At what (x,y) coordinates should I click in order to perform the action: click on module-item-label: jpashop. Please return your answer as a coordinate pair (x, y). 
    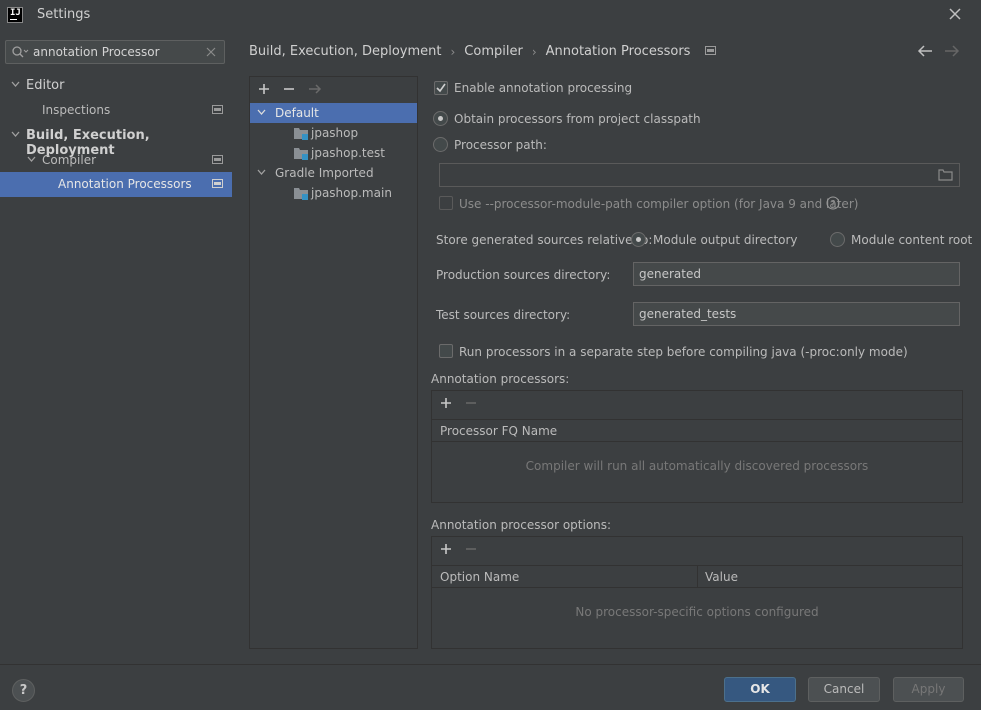
    Looking at the image, I should click on (335, 133).